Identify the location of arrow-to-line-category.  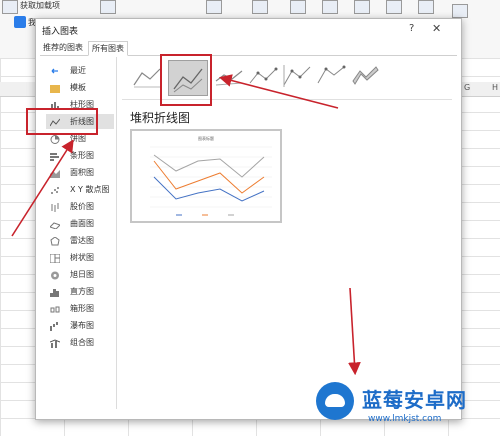
(42, 188).